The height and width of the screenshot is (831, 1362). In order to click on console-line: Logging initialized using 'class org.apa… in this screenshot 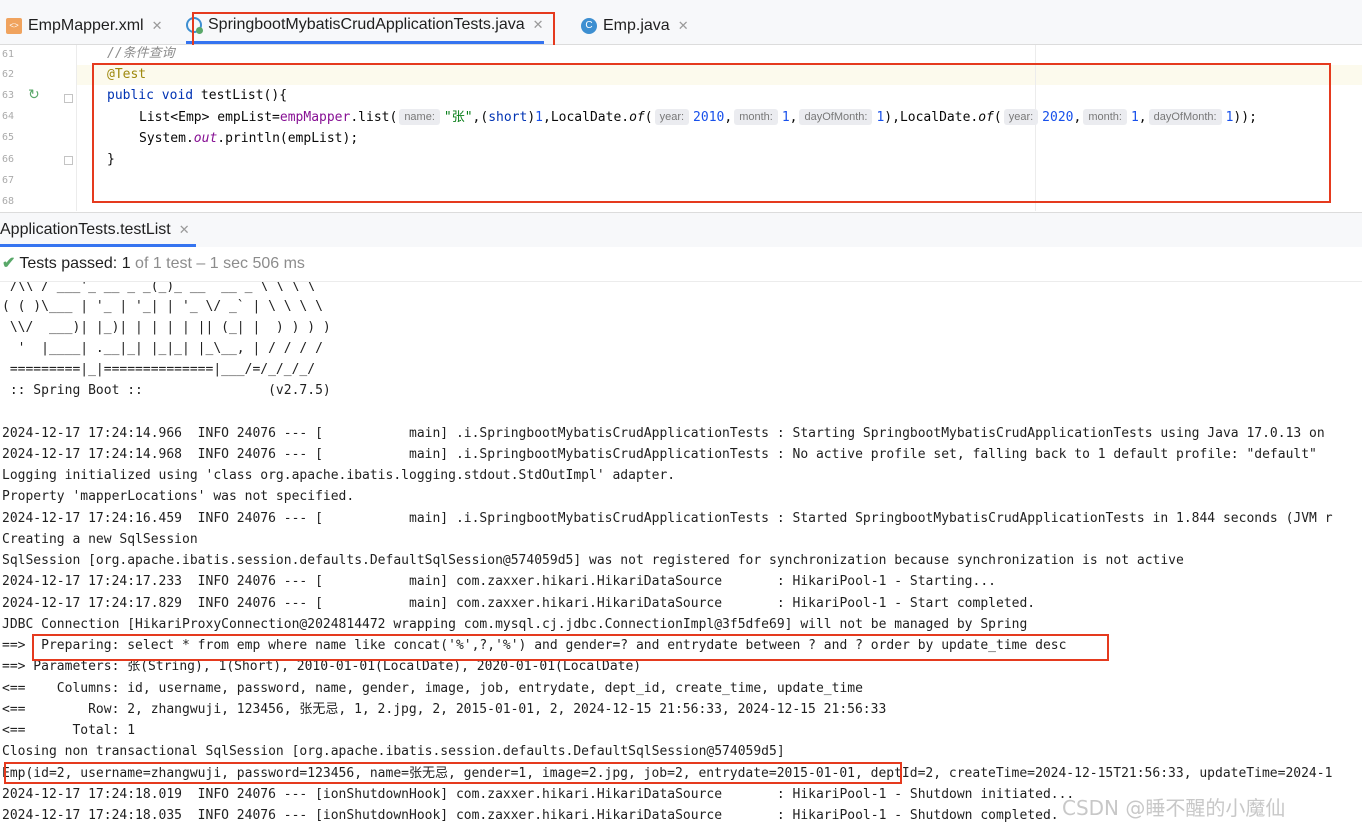, I will do `click(339, 475)`.